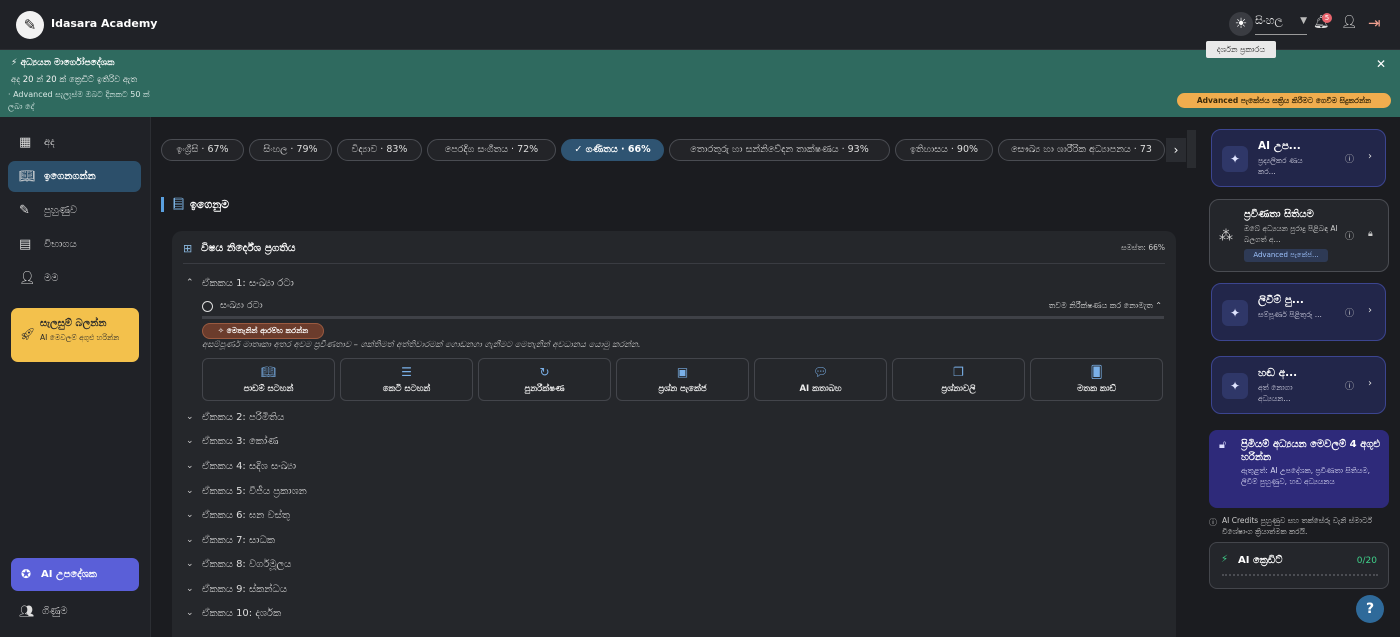 The height and width of the screenshot is (637, 1400). What do you see at coordinates (74, 244) in the screenshot?
I see `sidebar-item-exam: ▤ විභාගය` at bounding box center [74, 244].